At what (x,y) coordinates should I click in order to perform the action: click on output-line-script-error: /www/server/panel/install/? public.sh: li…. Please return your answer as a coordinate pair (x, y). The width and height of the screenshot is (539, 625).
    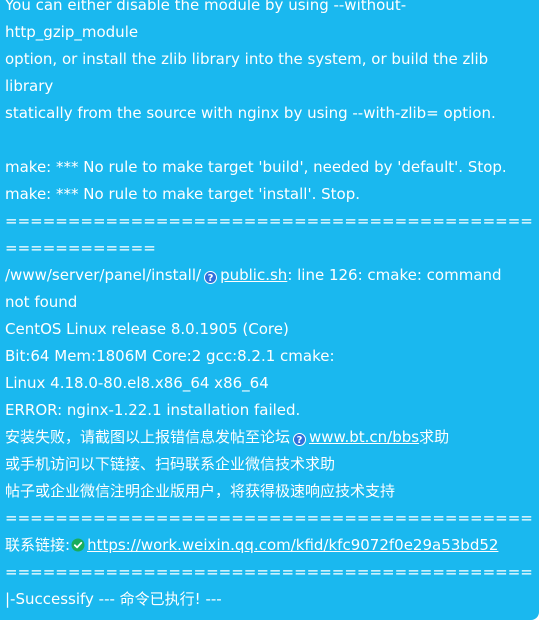
    Looking at the image, I should click on (272, 275).